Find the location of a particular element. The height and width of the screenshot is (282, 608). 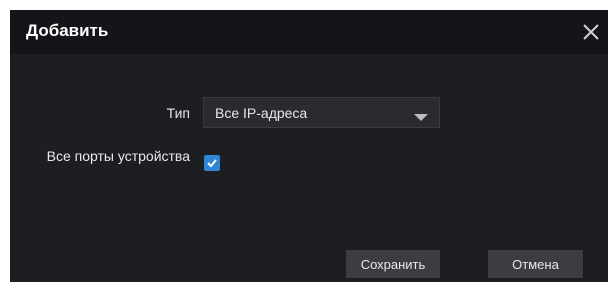

type-select-value: Все IP-адреса is located at coordinates (261, 113).